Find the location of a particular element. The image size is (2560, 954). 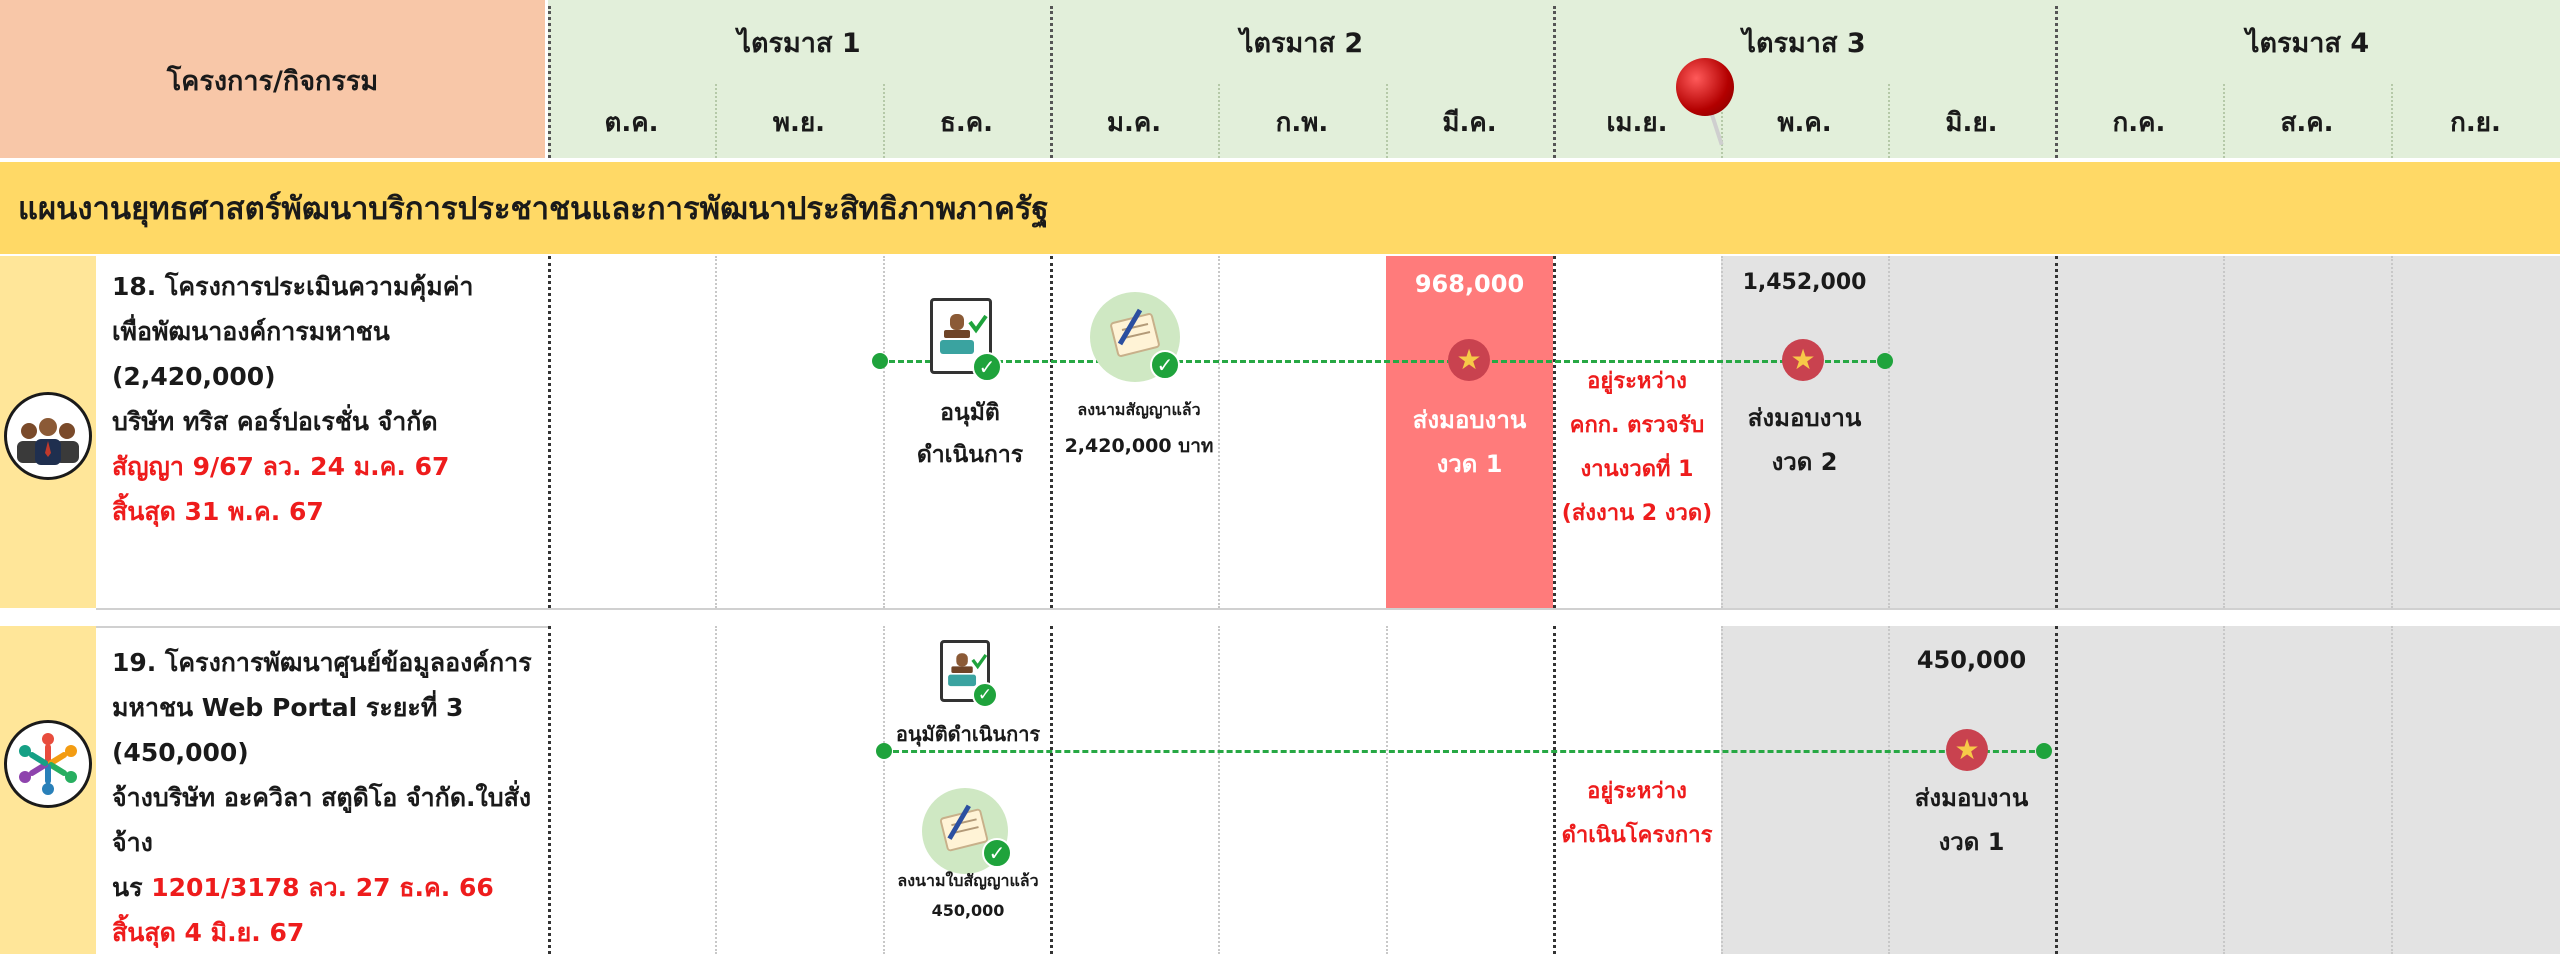

project-19-end-date: สิ้นสุด 4 มิ.ย. 67 is located at coordinates (208, 932).